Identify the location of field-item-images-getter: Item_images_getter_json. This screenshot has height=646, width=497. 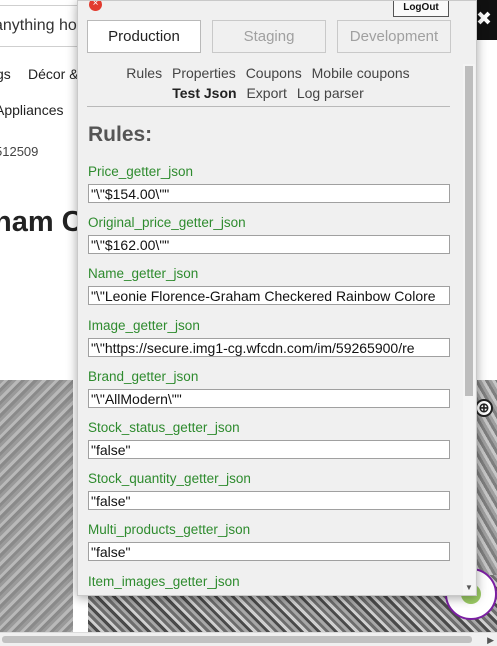
(269, 582).